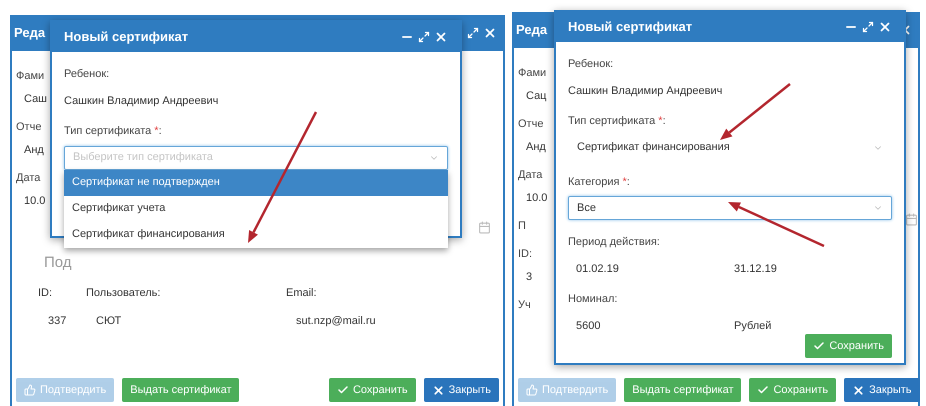 This screenshot has height=406, width=926. Describe the element at coordinates (35, 99) in the screenshot. I see `field-value: Саш` at that location.